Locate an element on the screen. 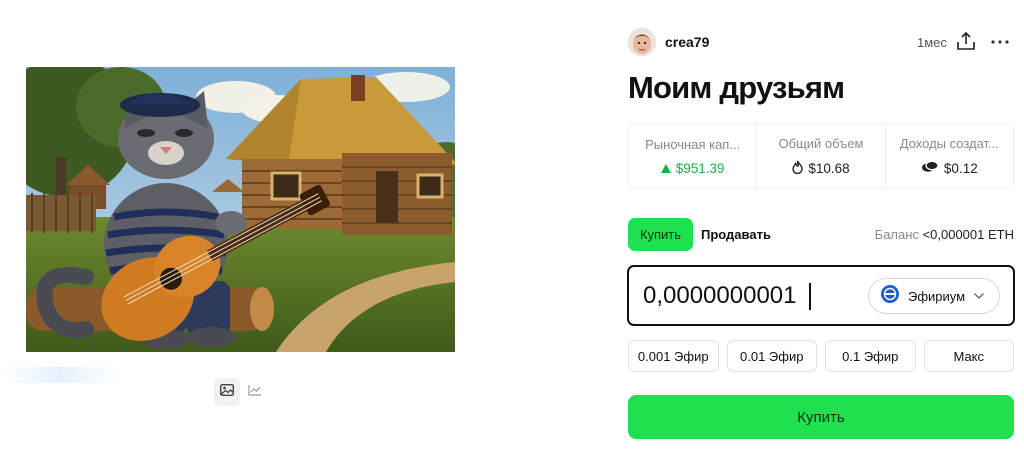 This screenshot has width=1024, height=451. buy-button: Купить is located at coordinates (821, 417).